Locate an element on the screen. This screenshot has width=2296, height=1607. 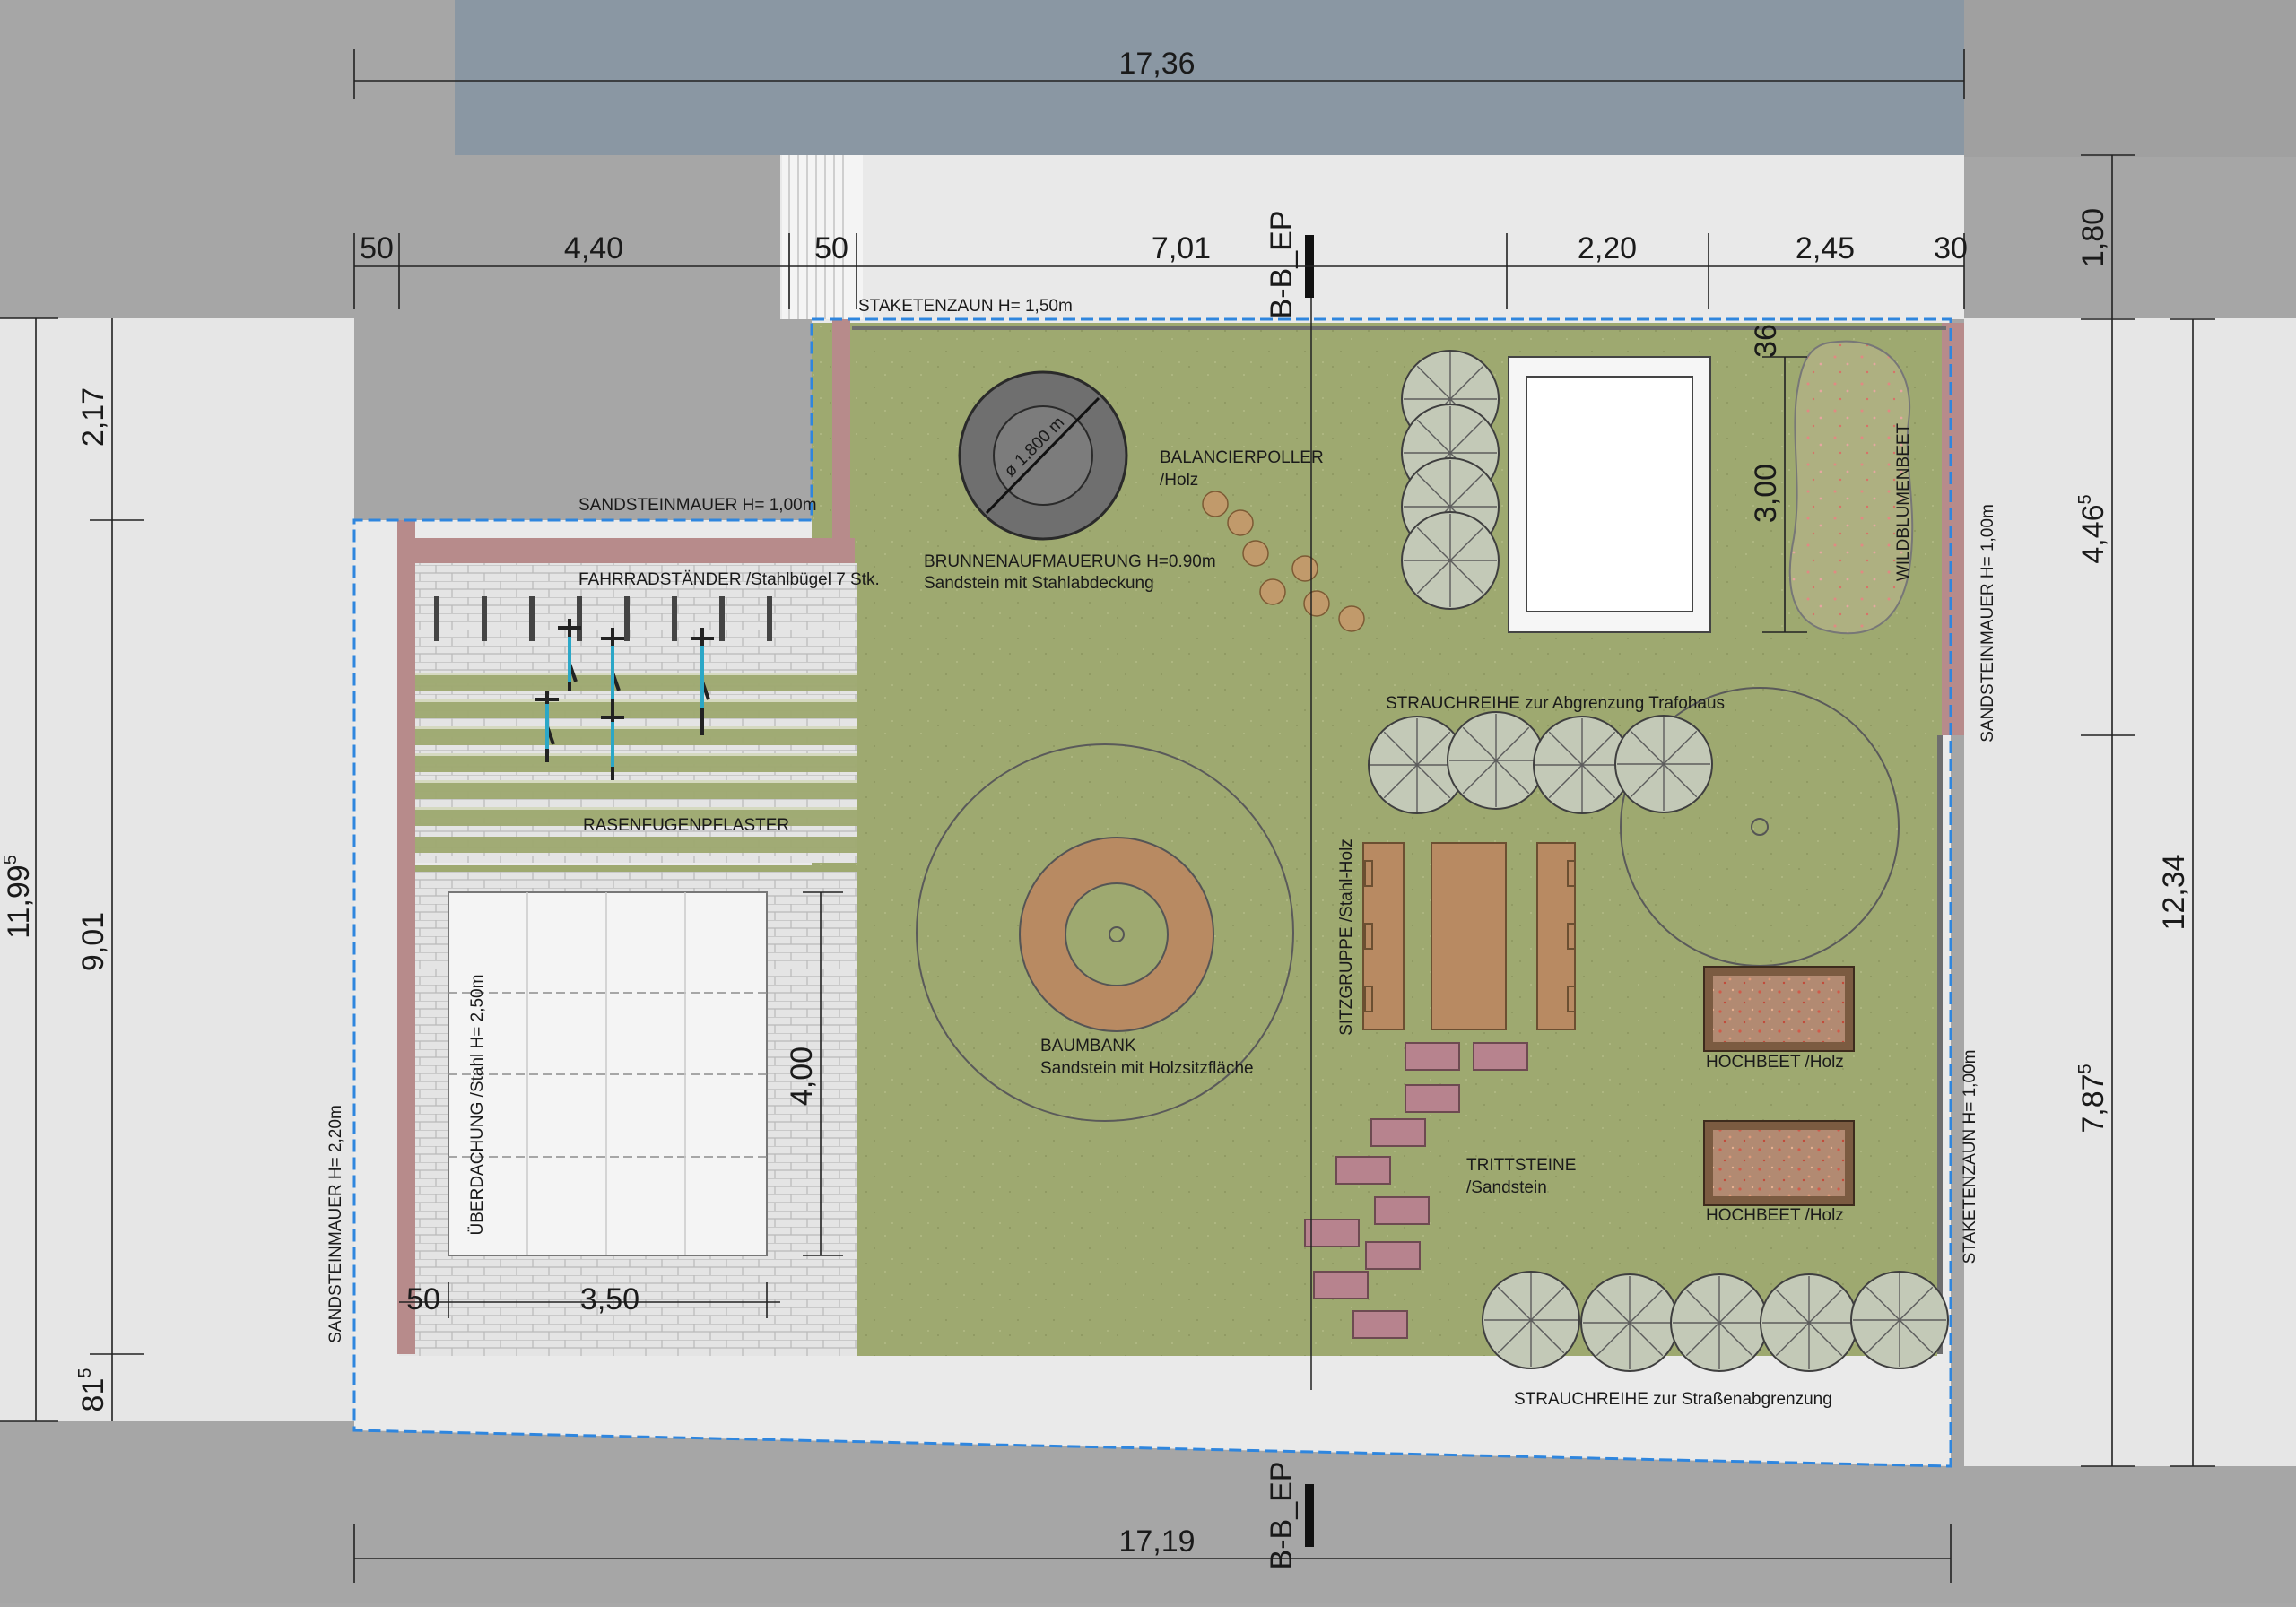
dim-shelter-depth: 4,00 is located at coordinates (802, 1076).